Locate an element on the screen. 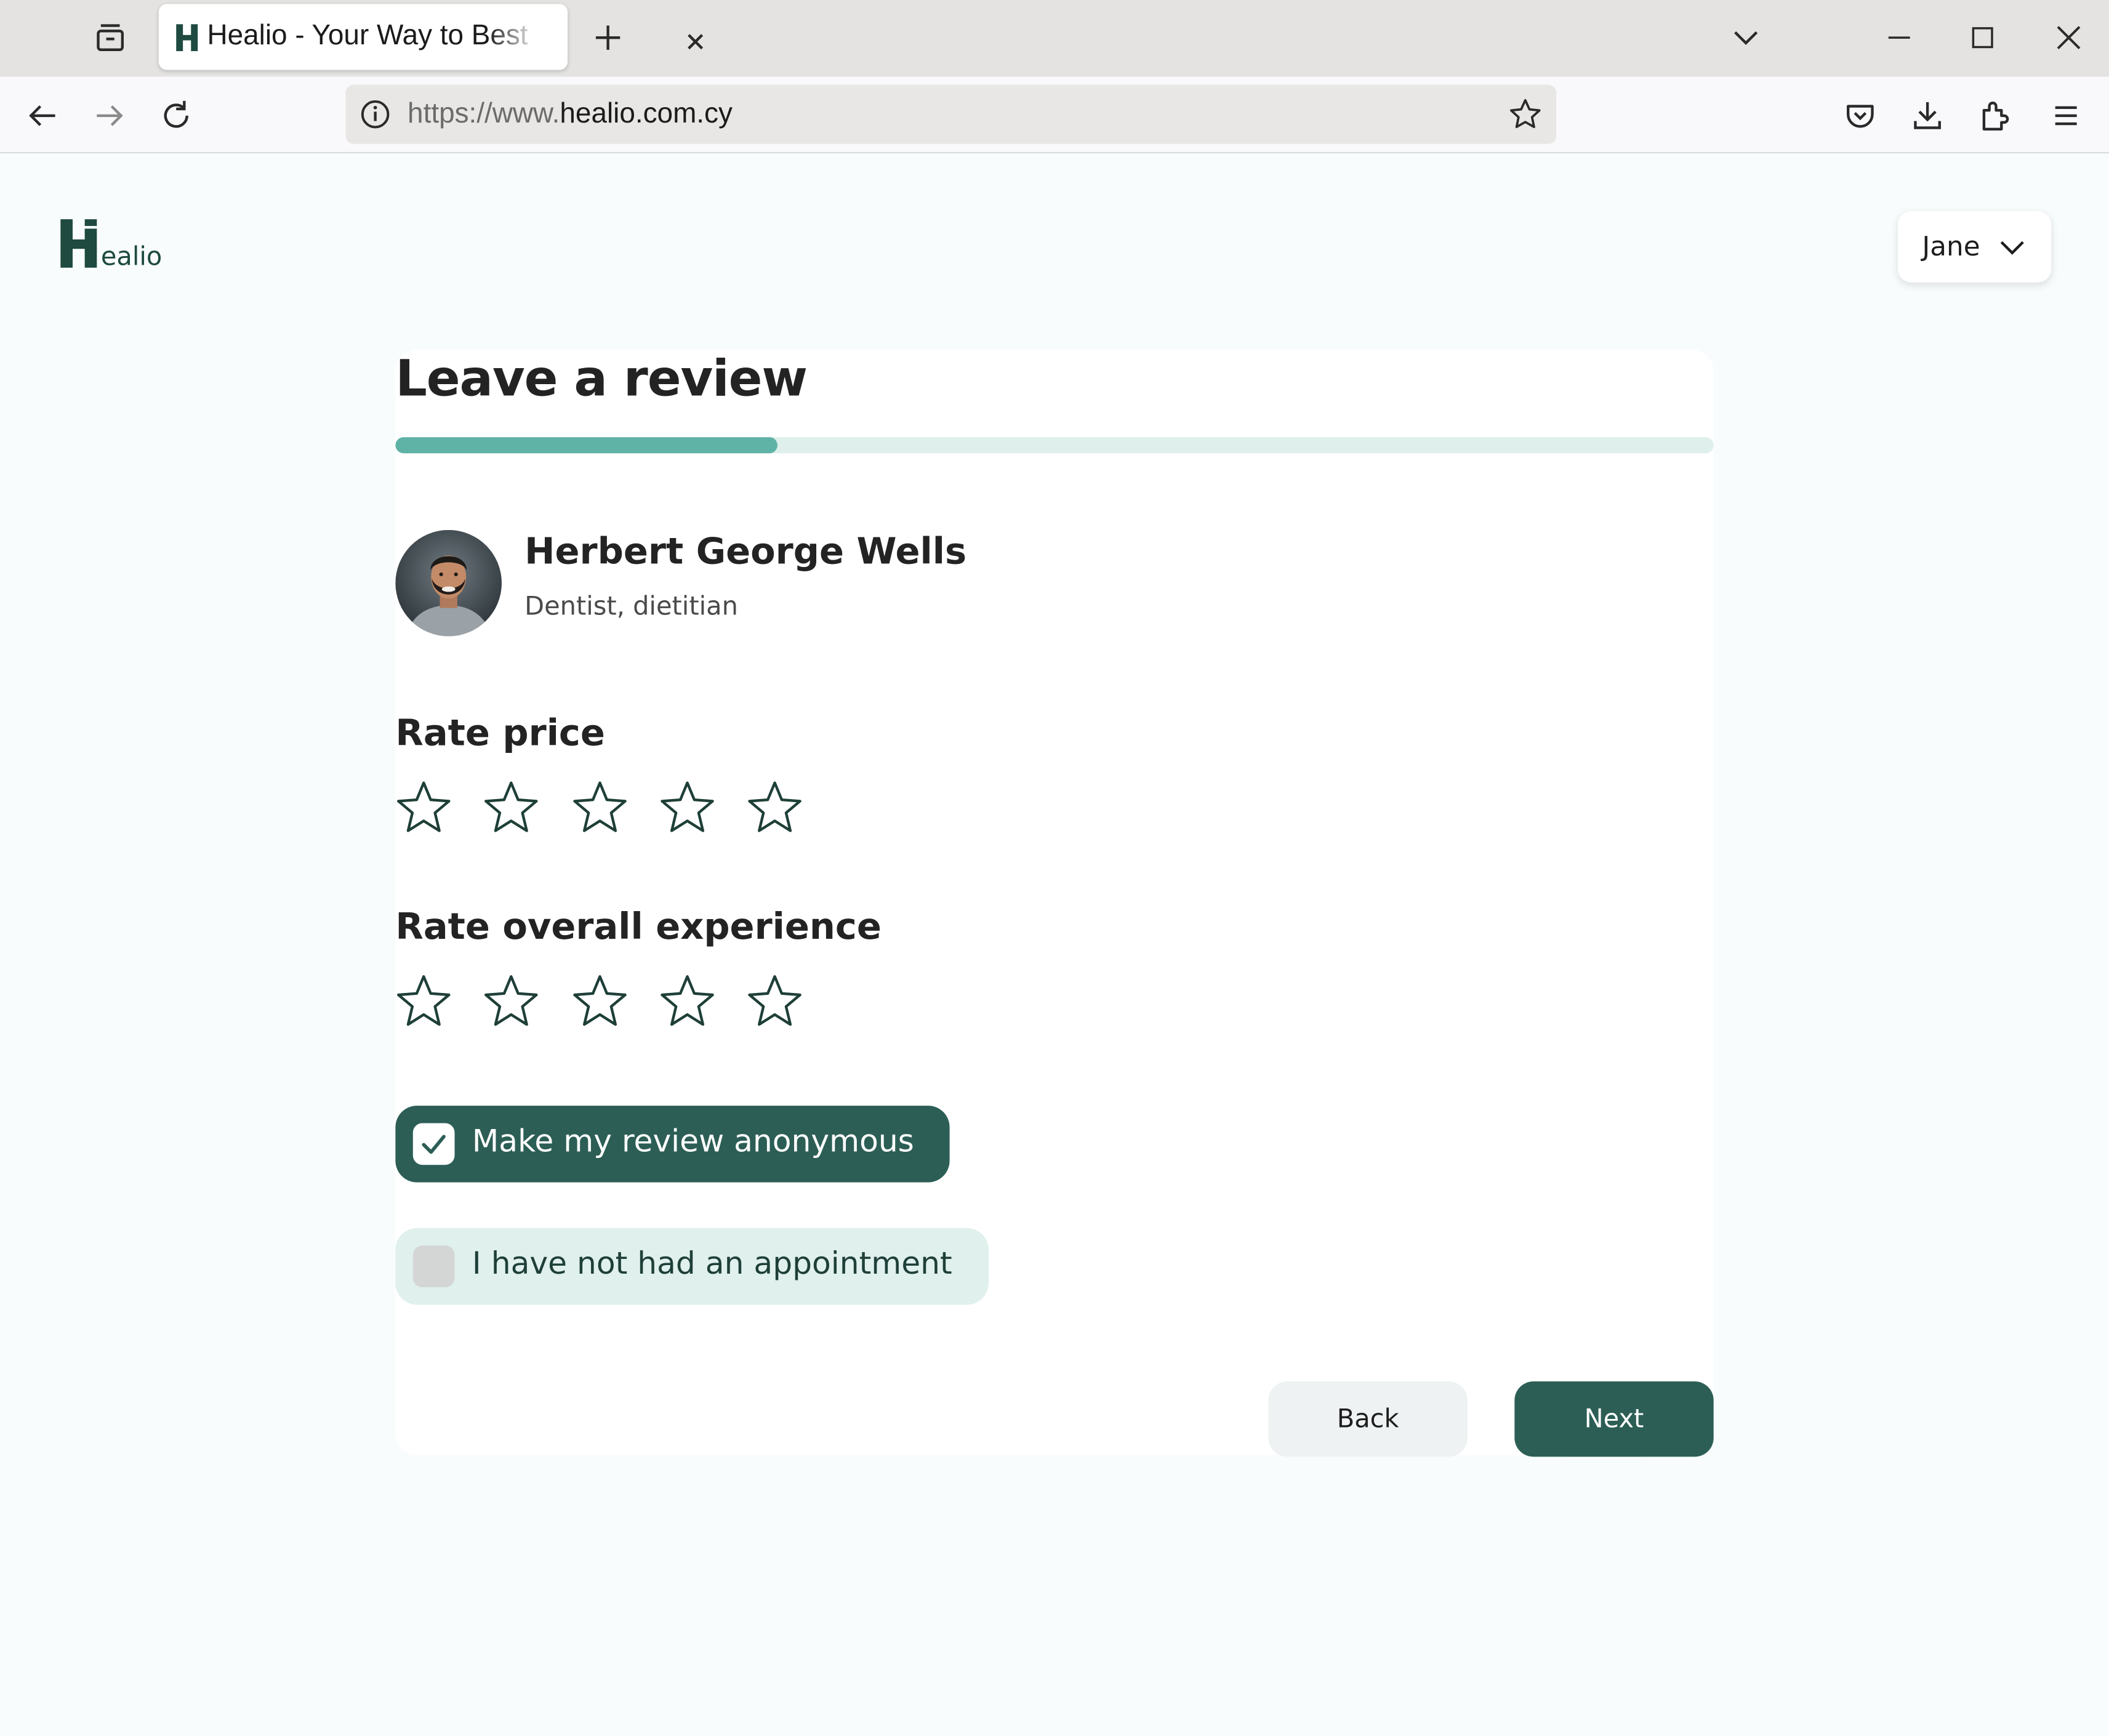 The image size is (2109, 1736). experience-star-4-icon is located at coordinates (687, 1002).